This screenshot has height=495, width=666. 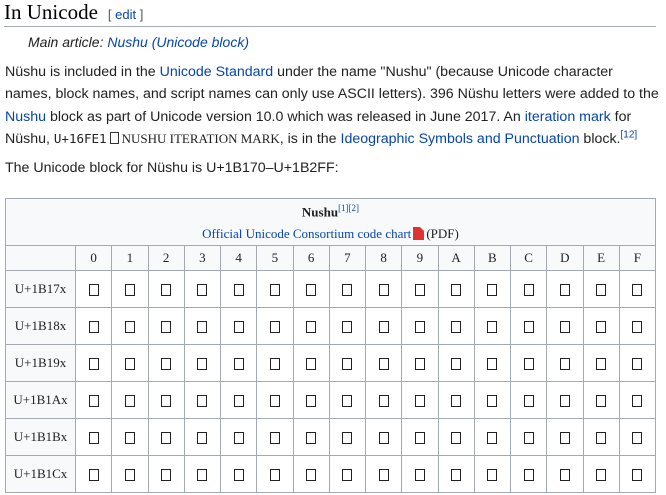 I want to click on edit-link: edit, so click(x=125, y=14).